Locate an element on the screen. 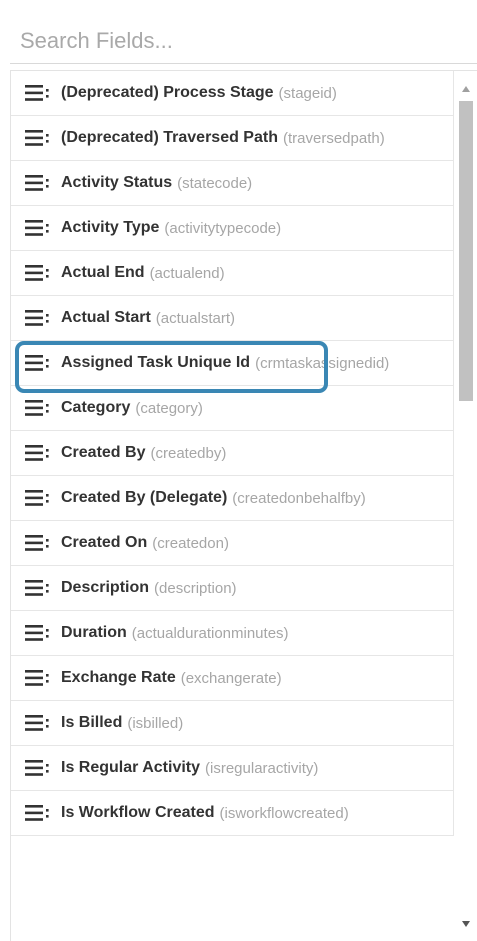 The height and width of the screenshot is (941, 477). field-schema-name: (actualend) is located at coordinates (187, 273).